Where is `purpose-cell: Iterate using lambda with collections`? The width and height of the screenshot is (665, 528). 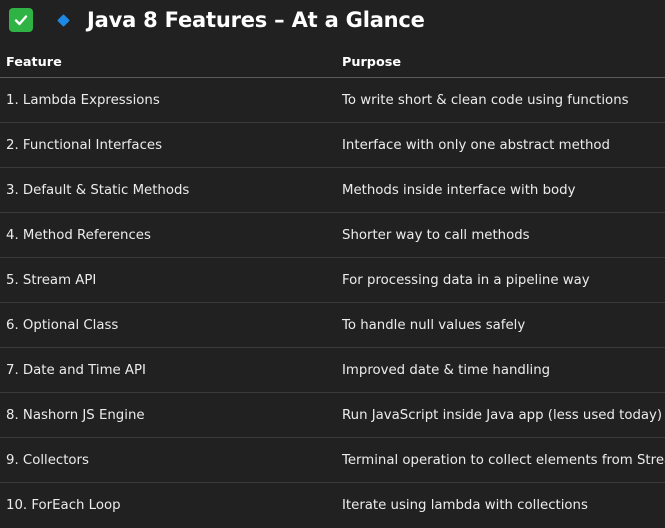
purpose-cell: Iterate using lambda with collections is located at coordinates (465, 505).